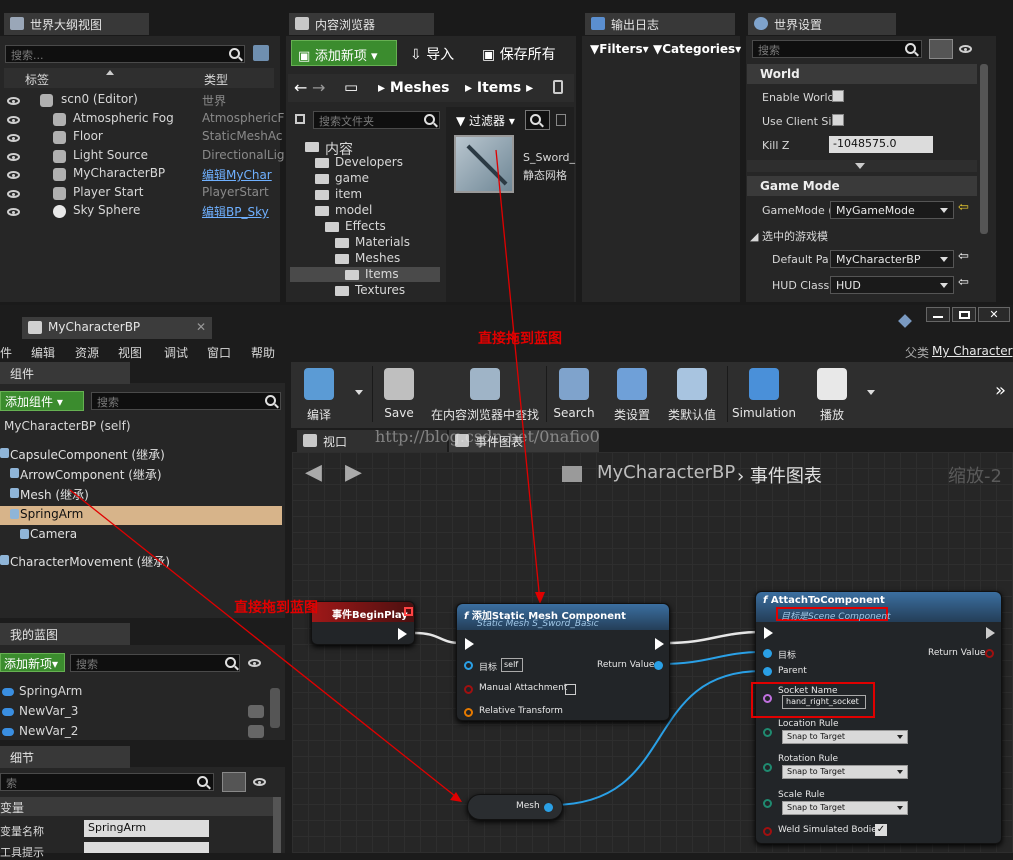  What do you see at coordinates (408, 611) in the screenshot?
I see `delegate-pin` at bounding box center [408, 611].